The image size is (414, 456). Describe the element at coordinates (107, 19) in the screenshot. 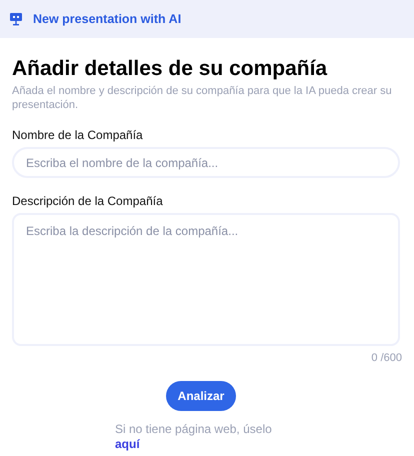

I see `header-title: New presentation with AI` at that location.